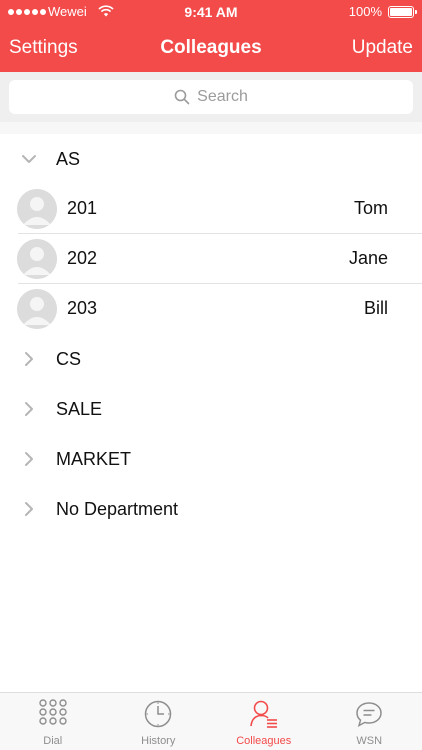 This screenshot has width=422, height=750. What do you see at coordinates (53, 741) in the screenshot?
I see `tab-label: Dial` at bounding box center [53, 741].